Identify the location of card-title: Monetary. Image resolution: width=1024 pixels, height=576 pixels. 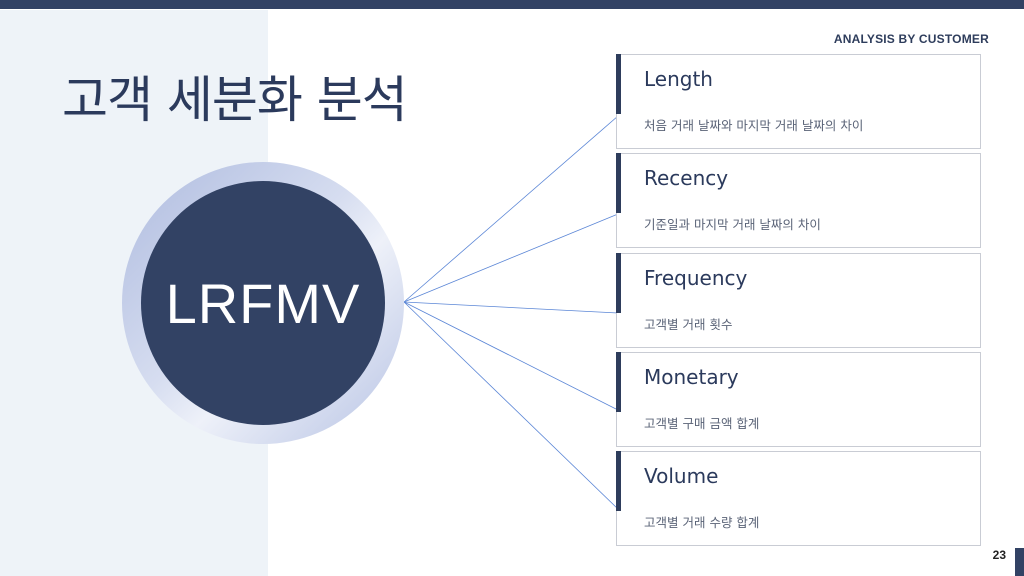
(691, 377).